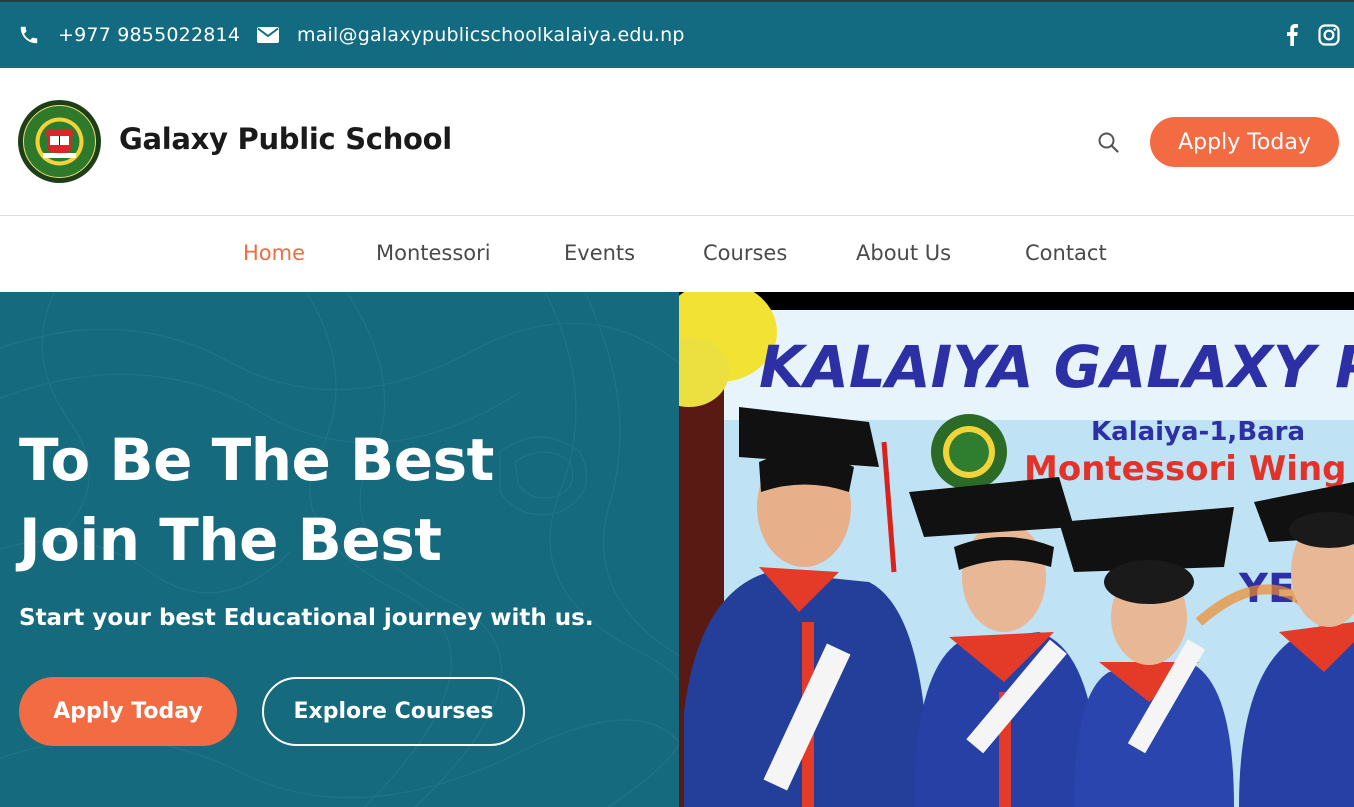 The height and width of the screenshot is (807, 1354). Describe the element at coordinates (903, 253) in the screenshot. I see `nav-item-about-us: About Us` at that location.